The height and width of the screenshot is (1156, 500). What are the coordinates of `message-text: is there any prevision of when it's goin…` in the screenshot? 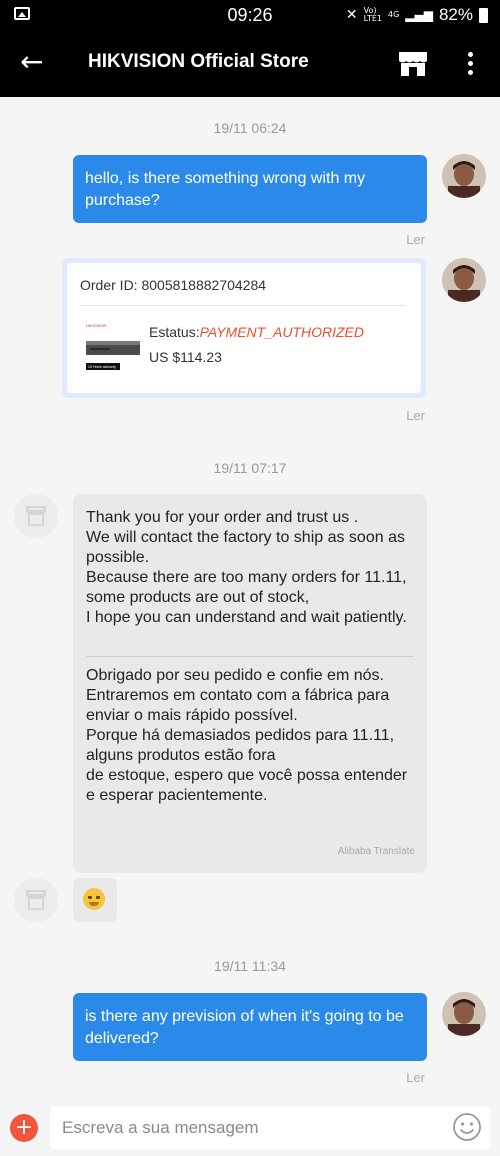 It's located at (244, 1027).